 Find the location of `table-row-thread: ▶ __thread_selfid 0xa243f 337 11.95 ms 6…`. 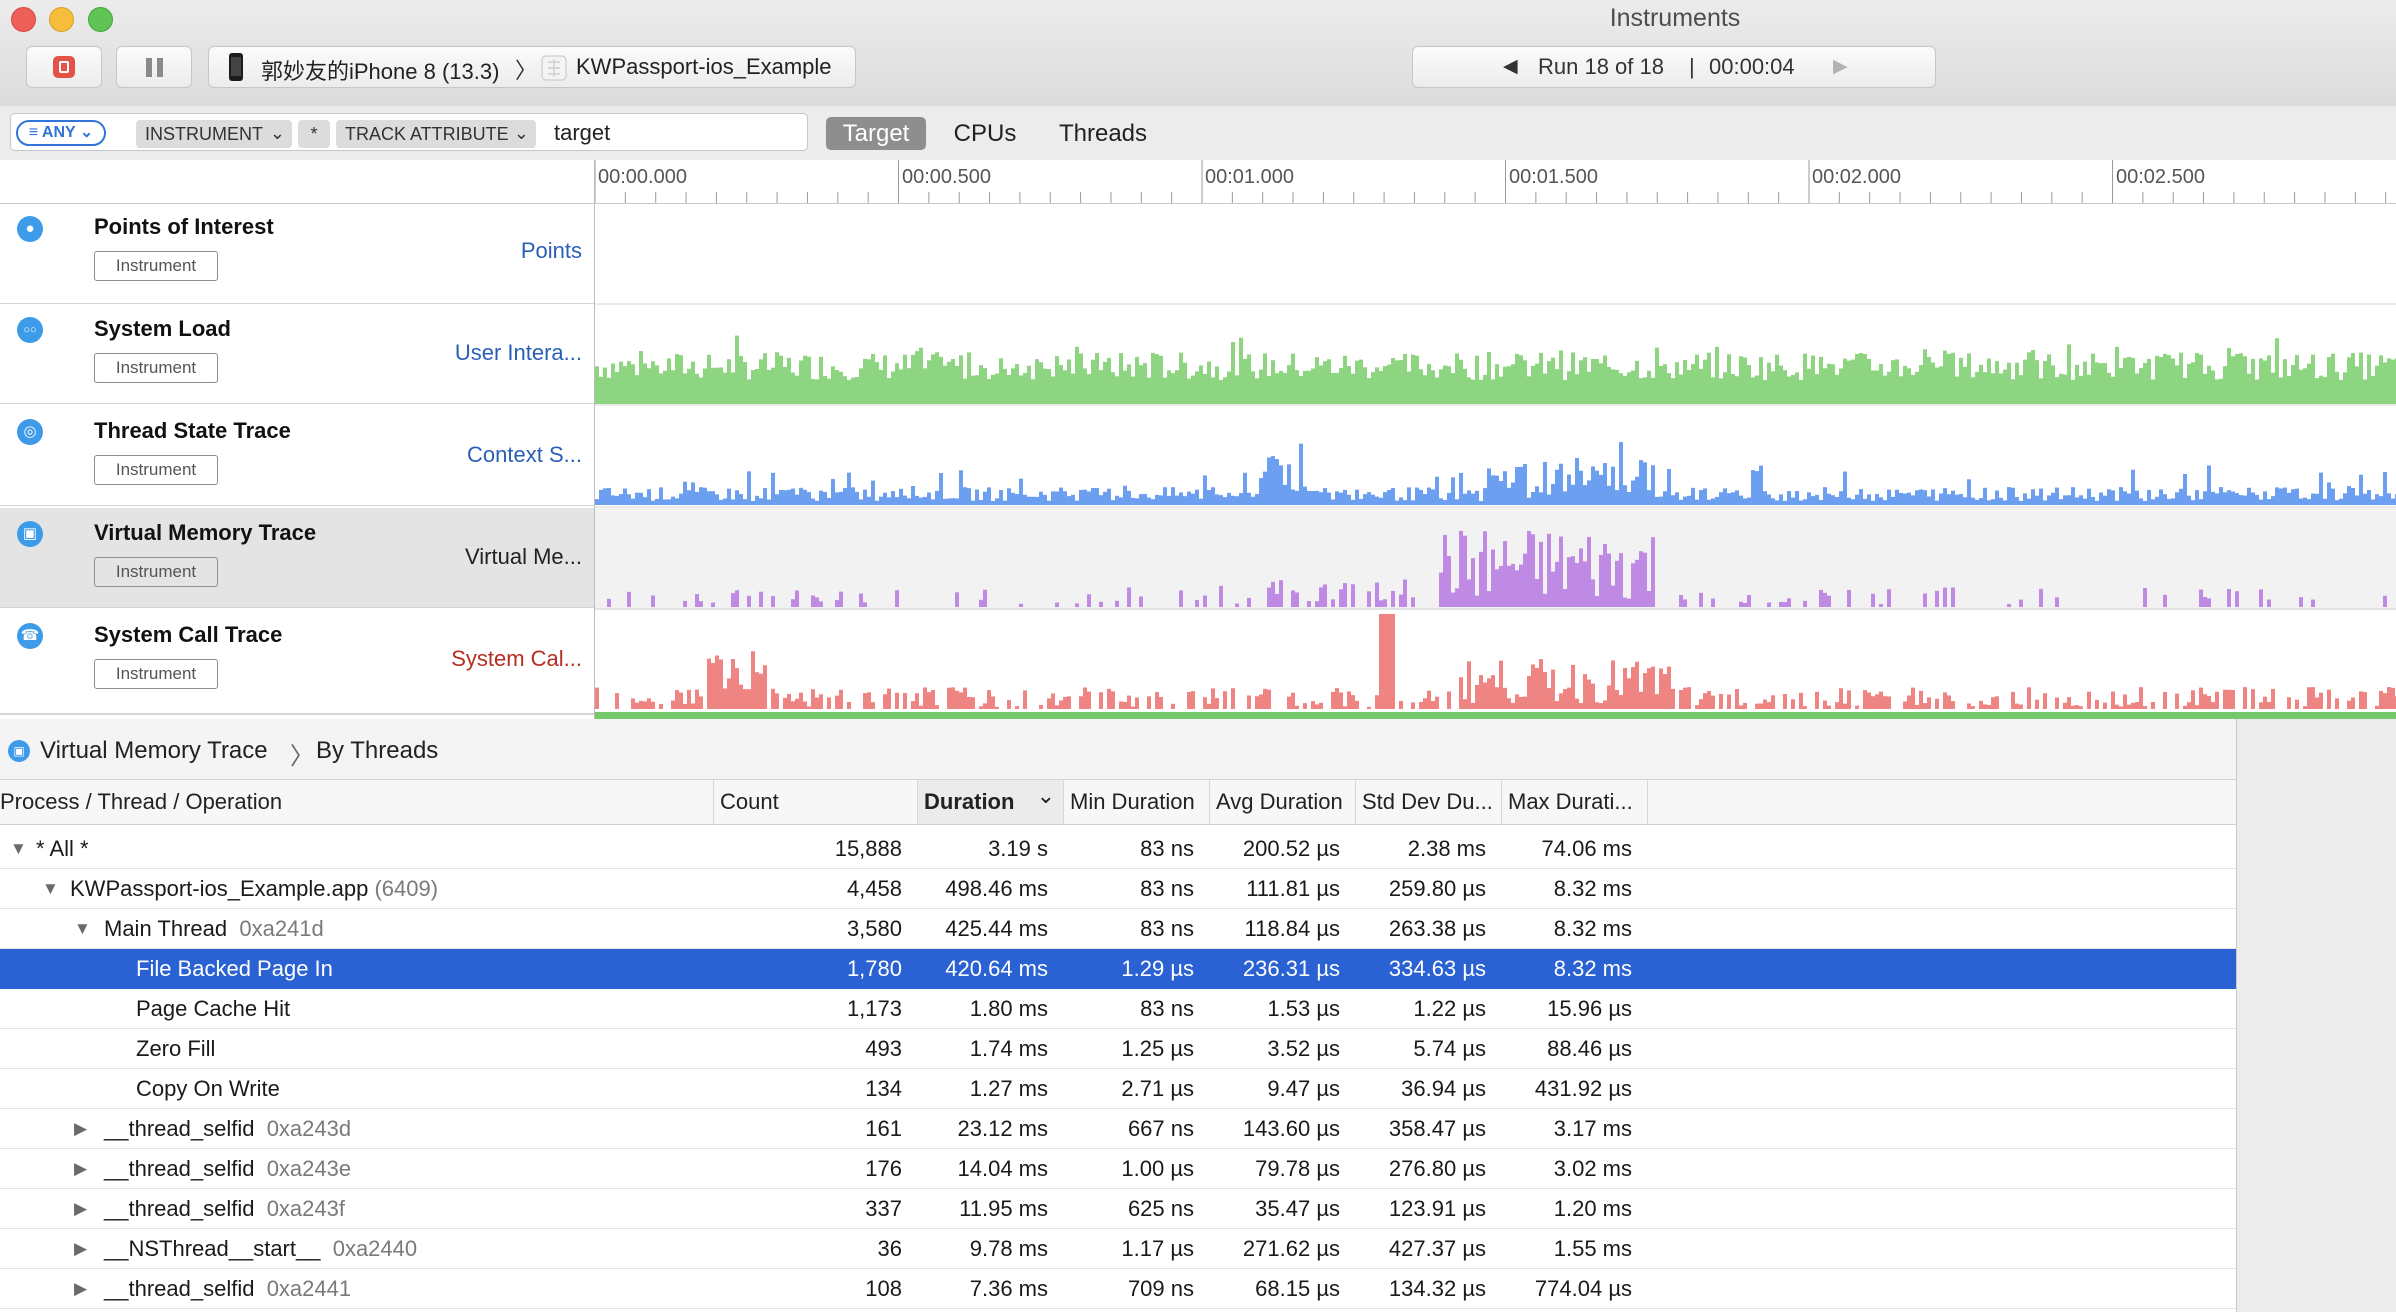

table-row-thread: ▶ __thread_selfid 0xa243f 337 11.95 ms 6… is located at coordinates (1118, 1209).